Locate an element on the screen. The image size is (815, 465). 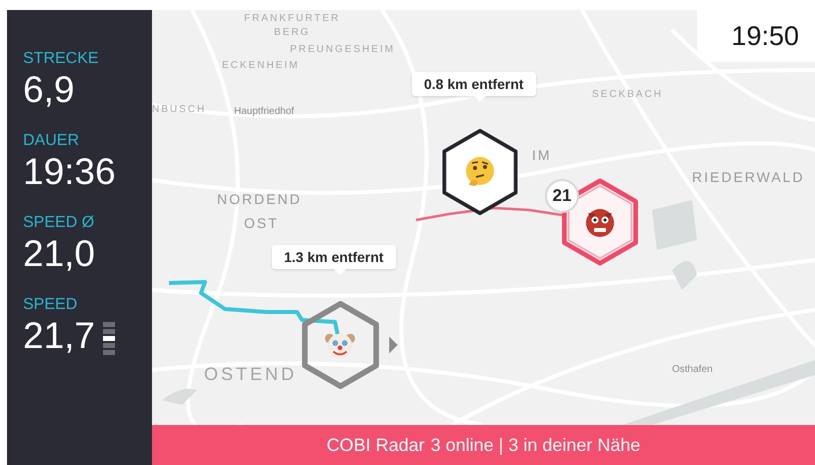
thinking-face-icon is located at coordinates (480, 172).